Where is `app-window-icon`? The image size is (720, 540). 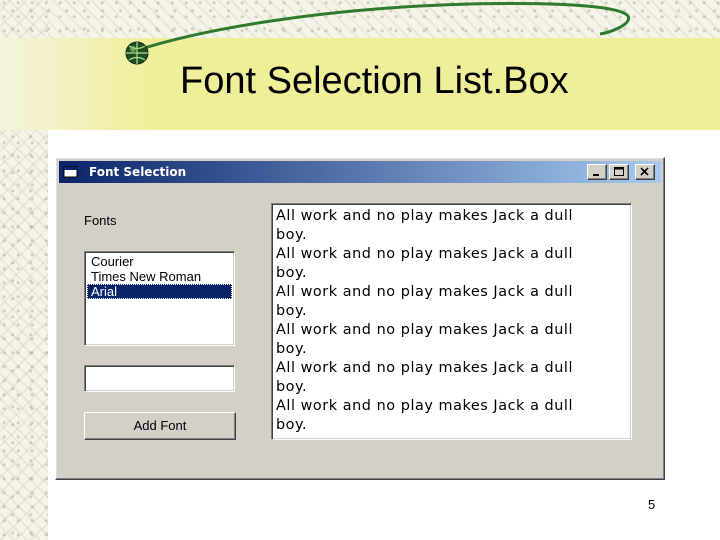
app-window-icon is located at coordinates (70, 172).